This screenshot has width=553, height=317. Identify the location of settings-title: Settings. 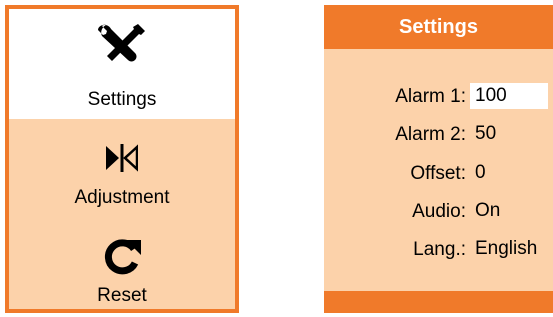
(438, 27).